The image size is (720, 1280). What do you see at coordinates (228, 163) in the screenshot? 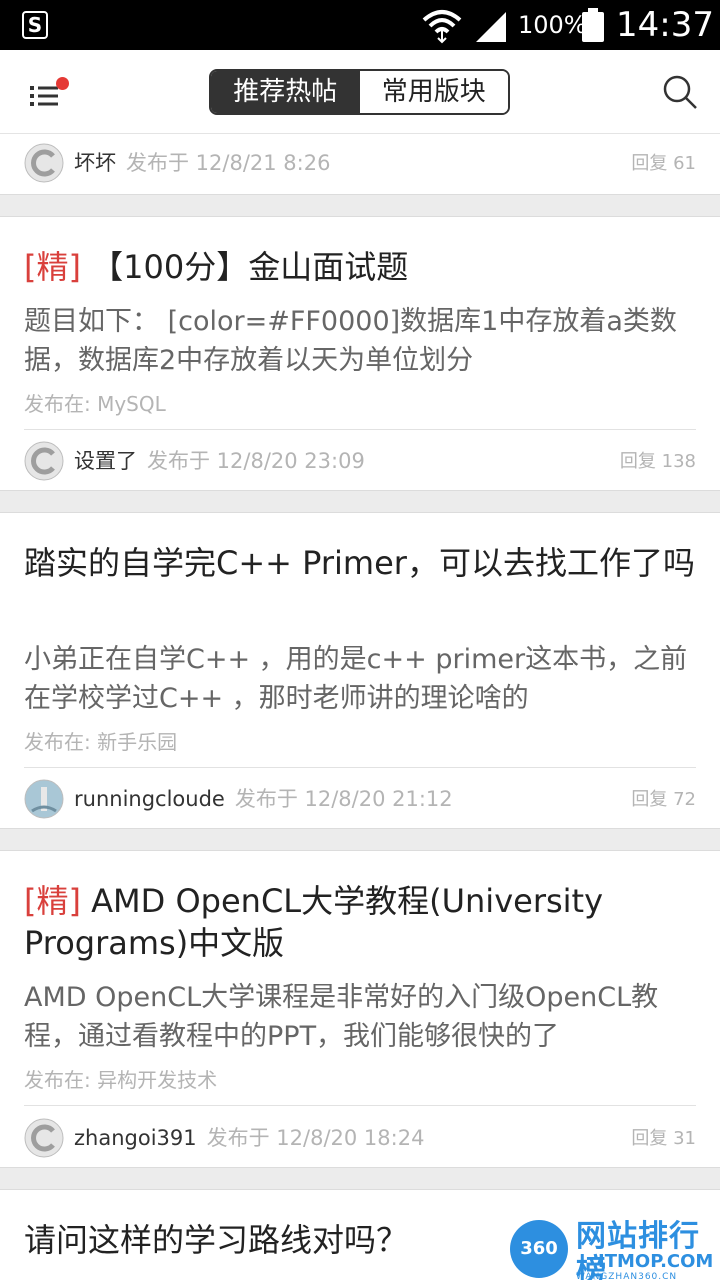
I see `post-time: 发布于 12/8/21 8:26` at bounding box center [228, 163].